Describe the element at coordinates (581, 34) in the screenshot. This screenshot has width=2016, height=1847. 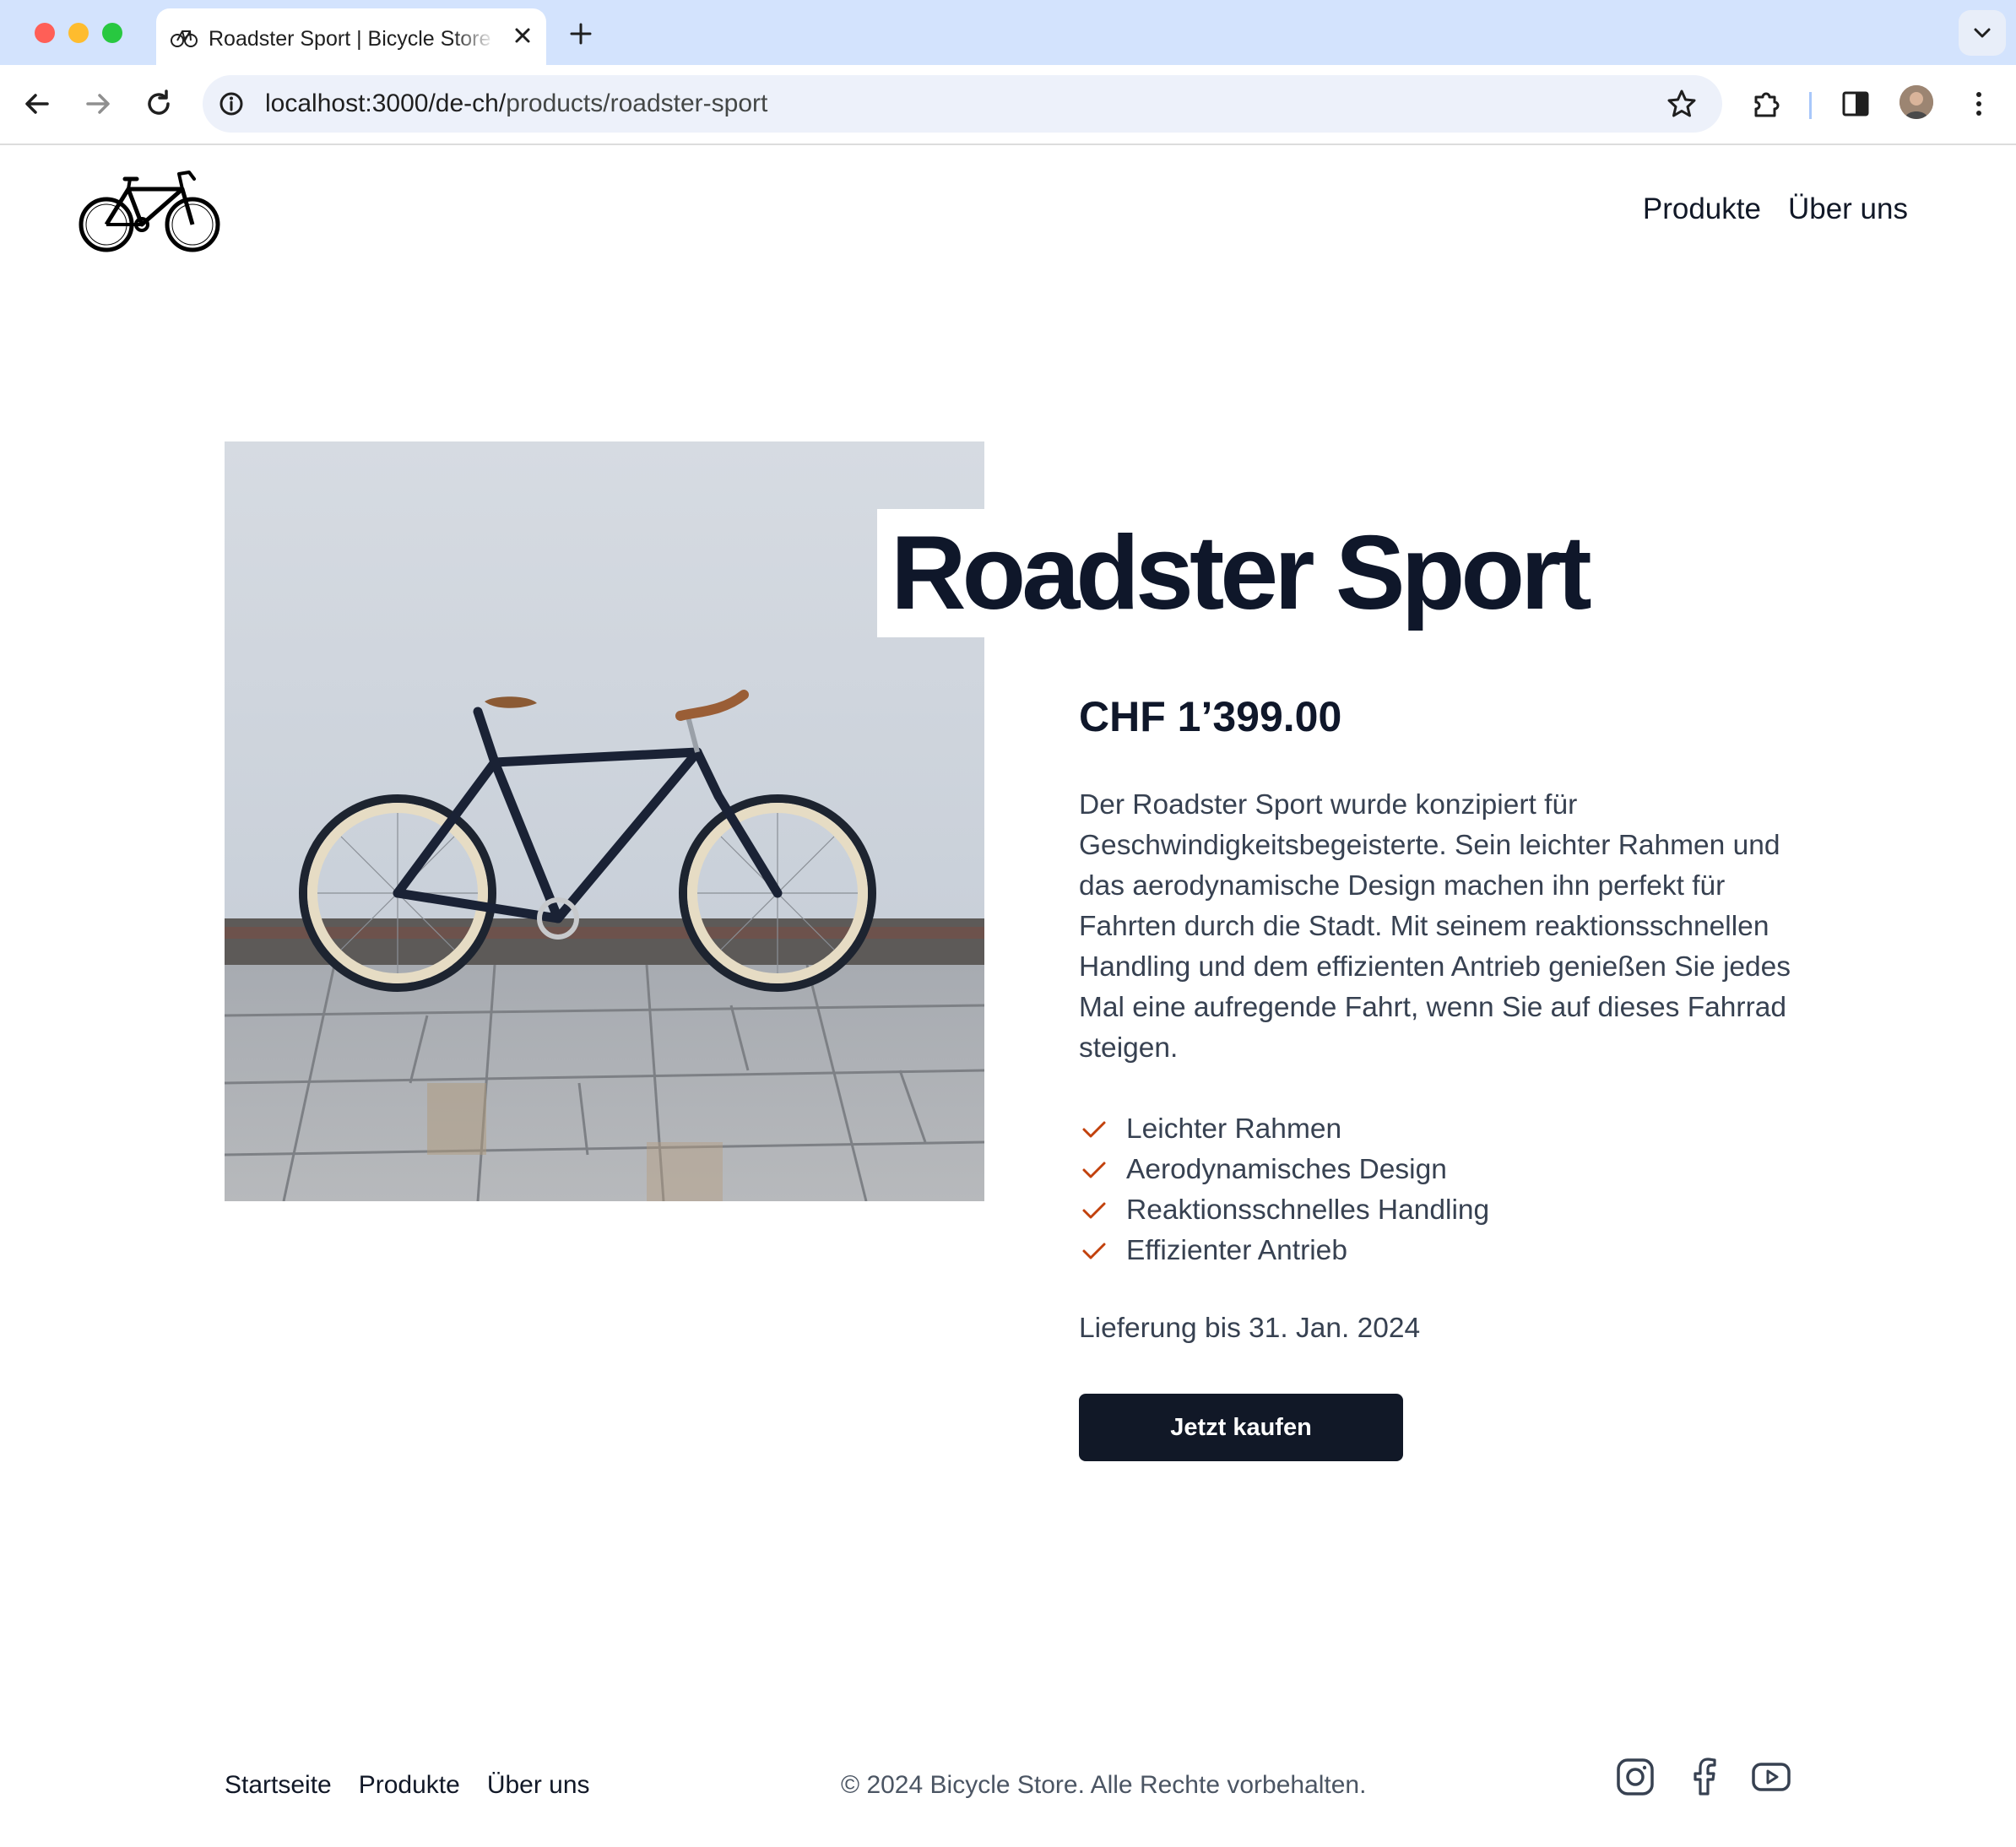
I see `new-tab-icon` at that location.